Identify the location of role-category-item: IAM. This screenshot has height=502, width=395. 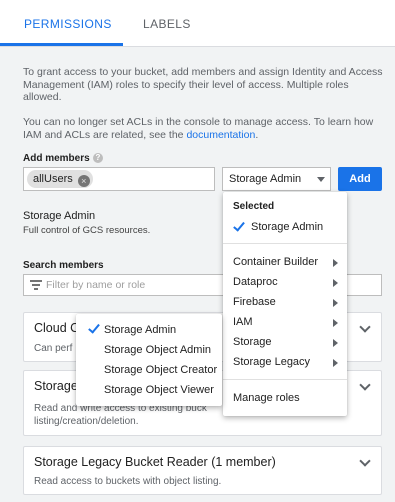
(243, 322).